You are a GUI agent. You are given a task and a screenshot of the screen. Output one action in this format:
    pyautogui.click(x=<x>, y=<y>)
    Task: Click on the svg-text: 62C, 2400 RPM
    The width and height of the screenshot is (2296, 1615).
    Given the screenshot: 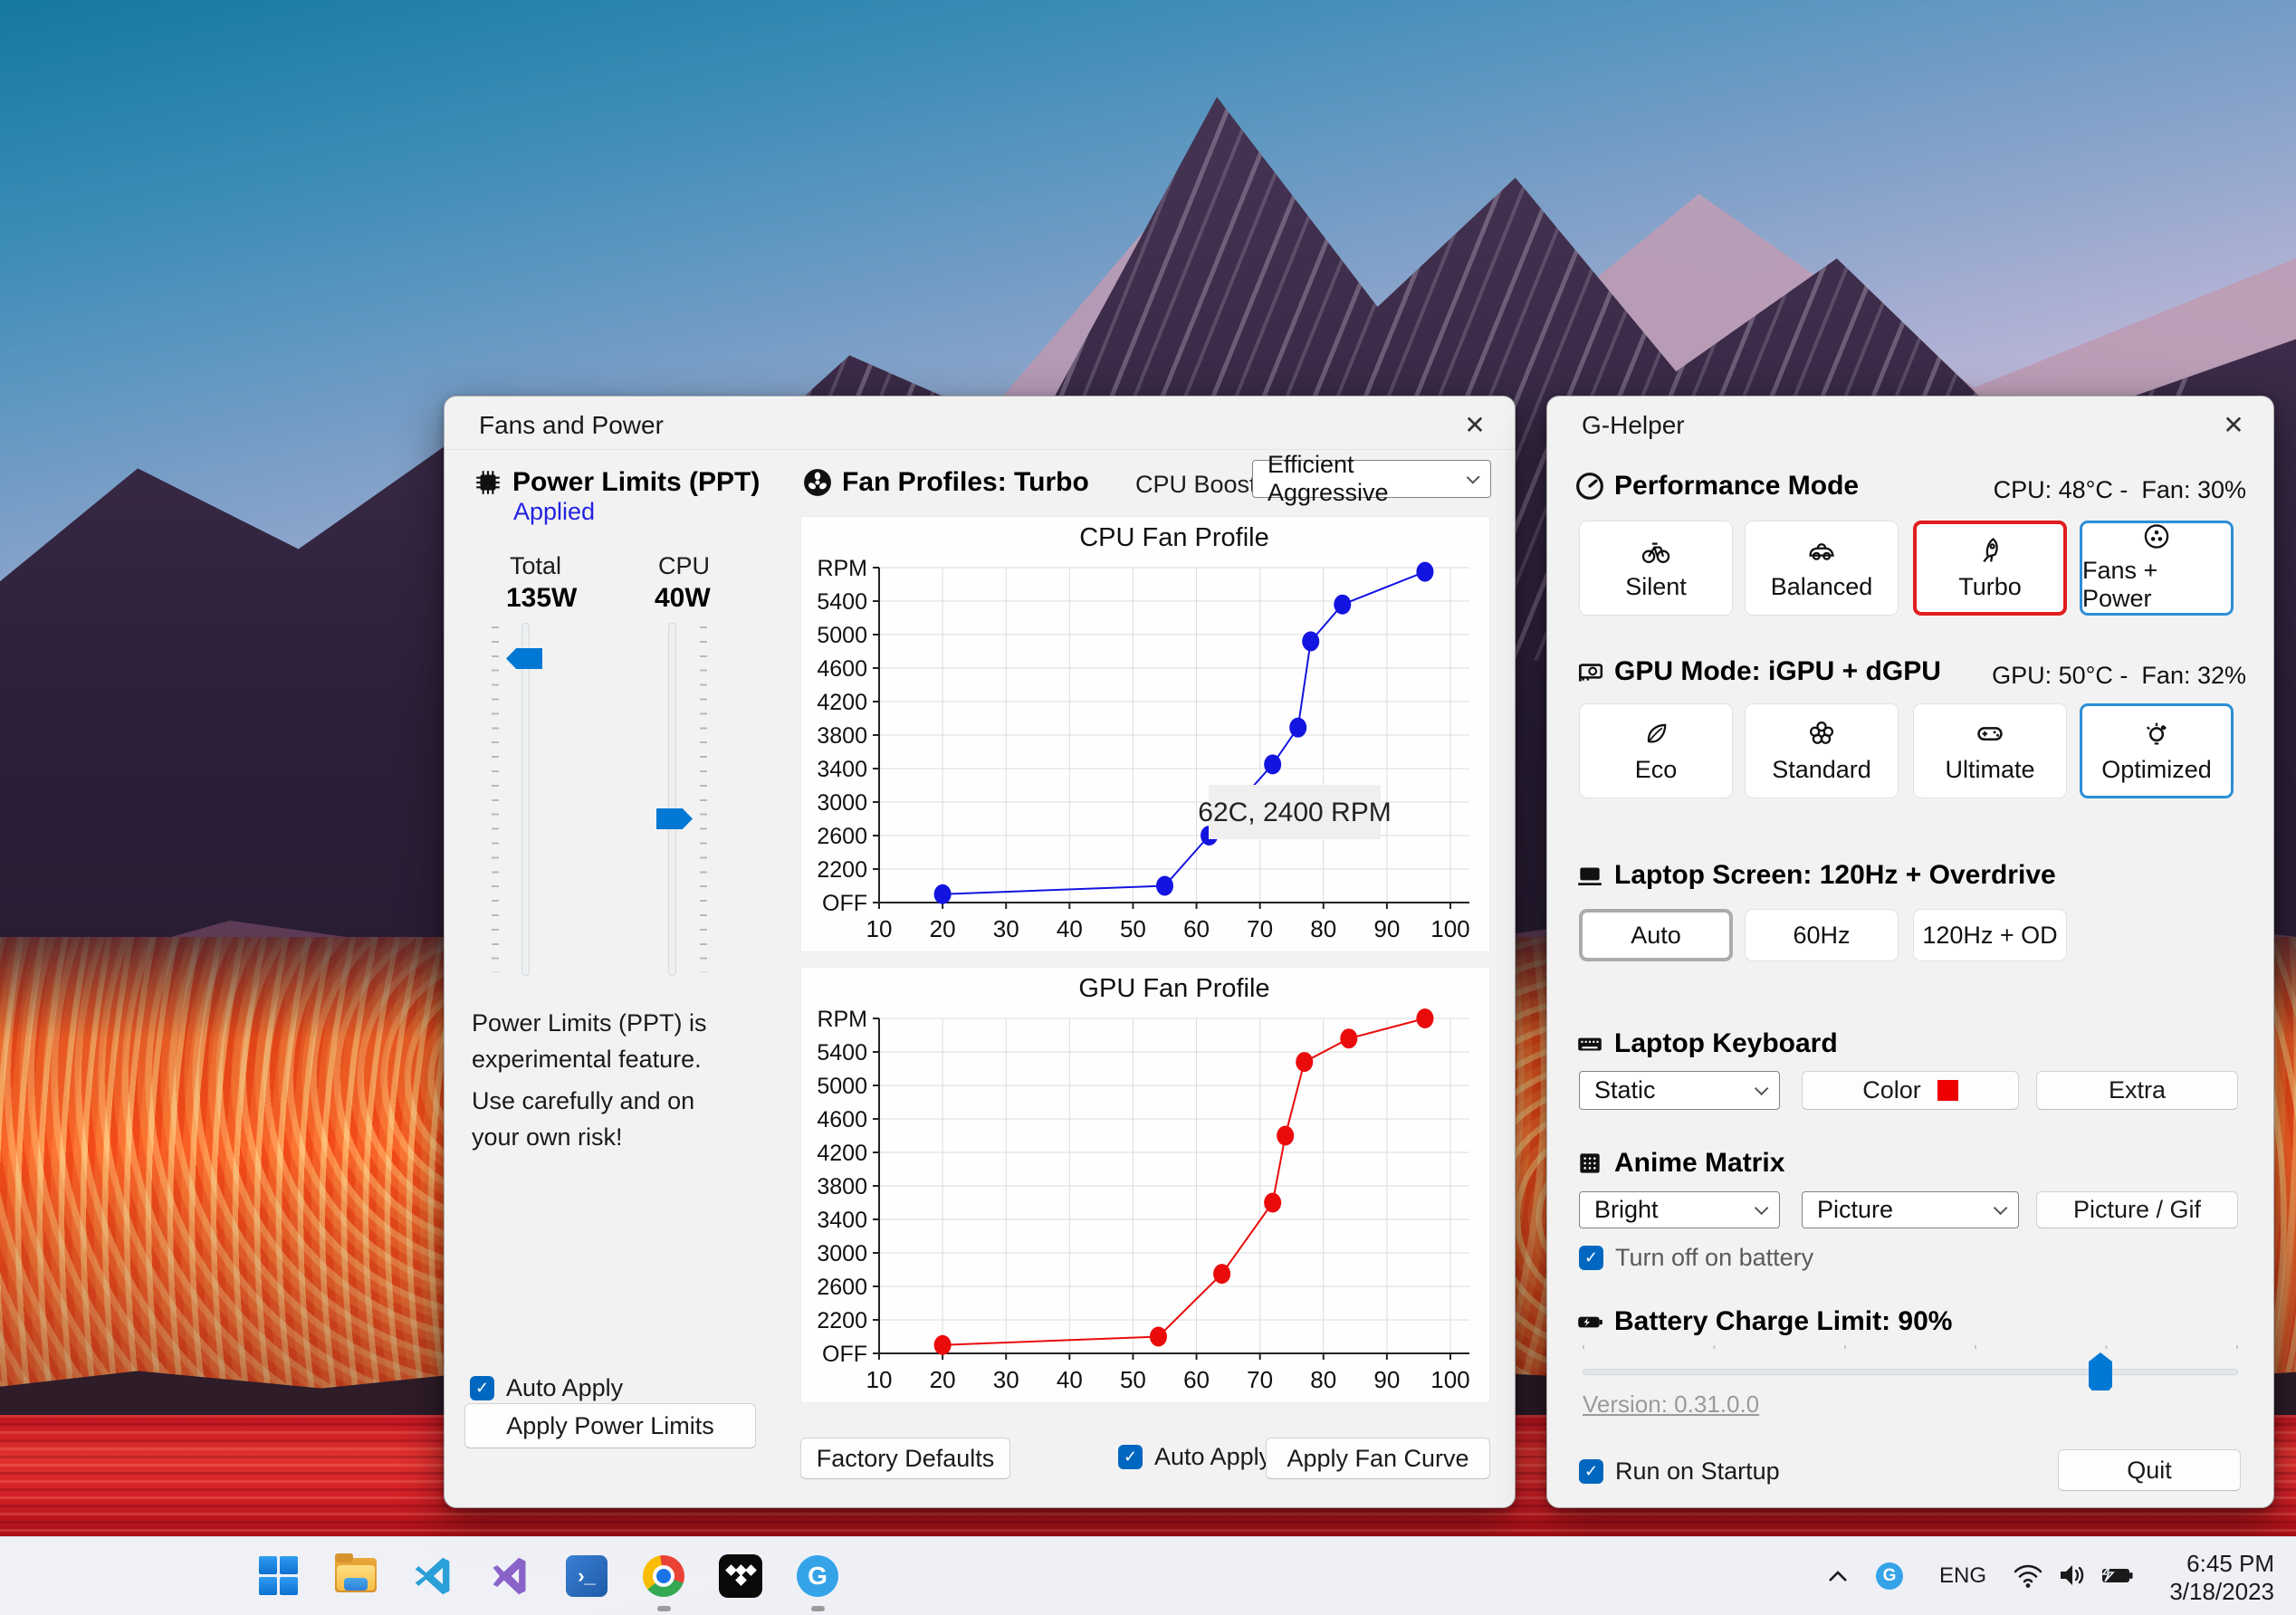 What is the action you would take?
    pyautogui.click(x=1294, y=812)
    